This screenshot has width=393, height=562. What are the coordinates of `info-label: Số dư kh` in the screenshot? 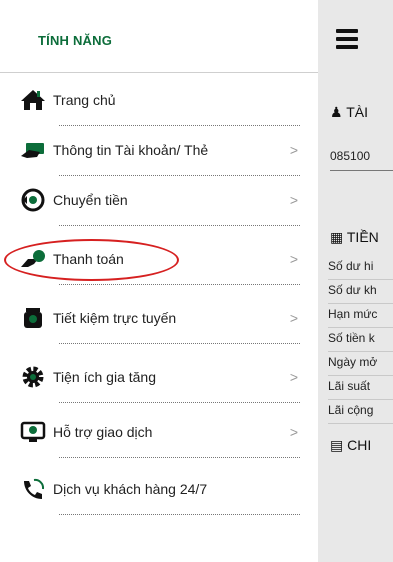 It's located at (352, 290).